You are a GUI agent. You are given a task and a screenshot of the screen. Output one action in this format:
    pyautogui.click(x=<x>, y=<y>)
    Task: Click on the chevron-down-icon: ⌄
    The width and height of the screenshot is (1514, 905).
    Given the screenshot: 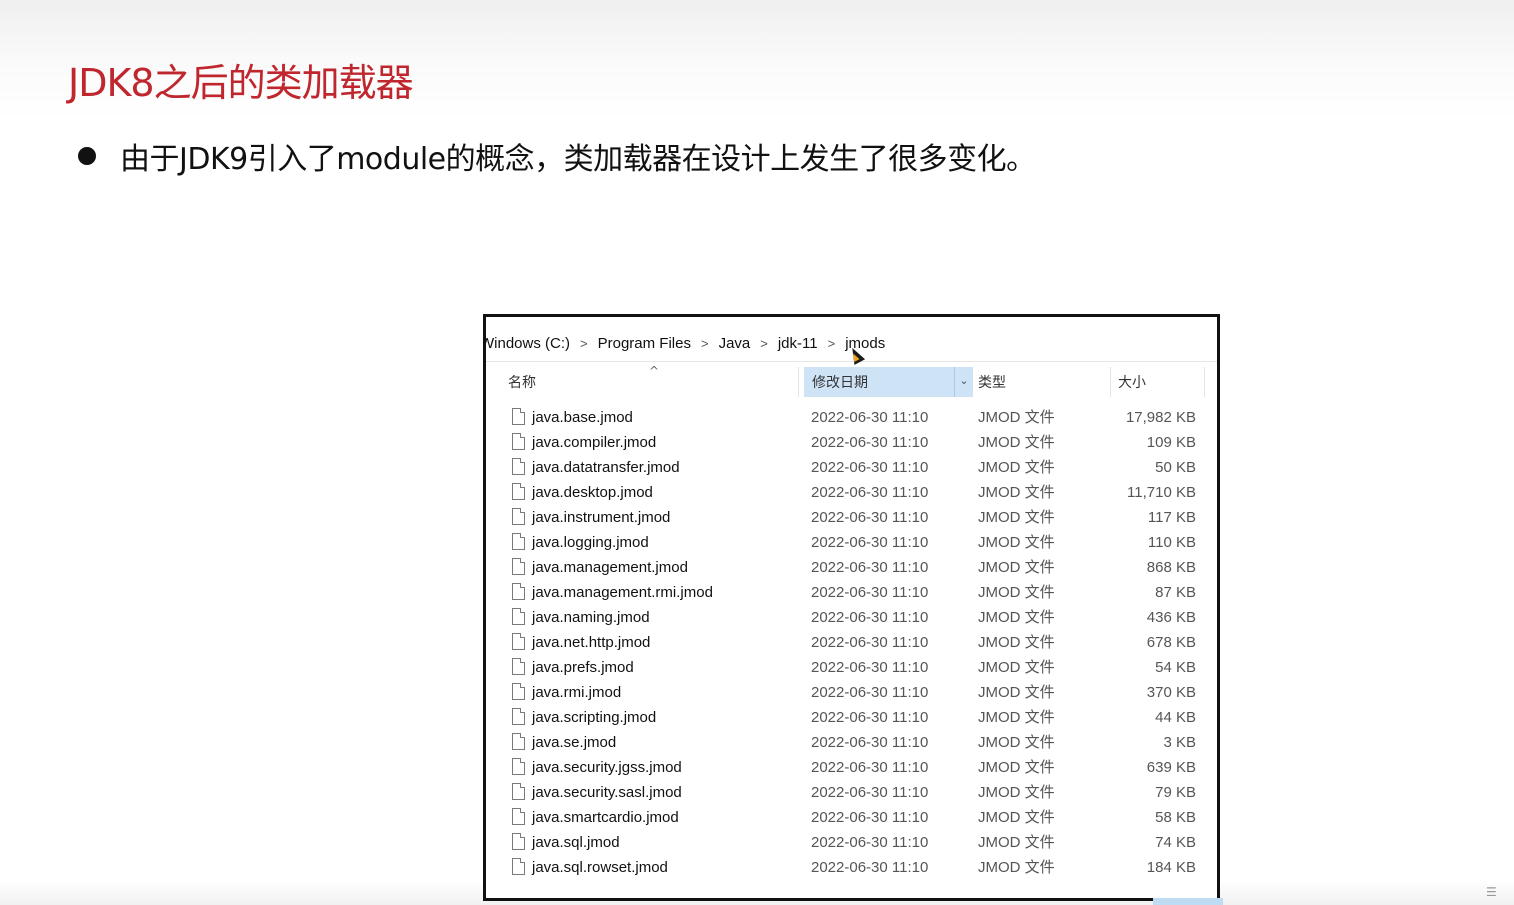 What is the action you would take?
    pyautogui.click(x=963, y=382)
    